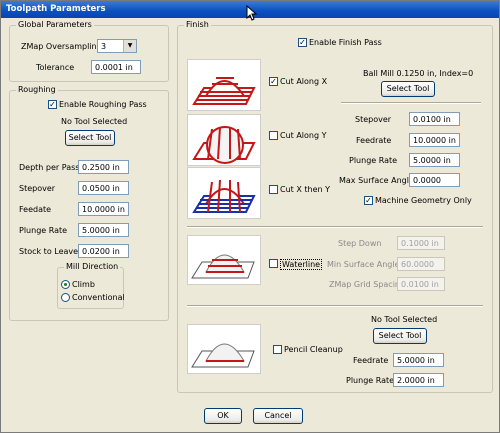 Image resolution: width=500 pixels, height=433 pixels. I want to click on finish-field-input: 0.0100 in, so click(434, 119).